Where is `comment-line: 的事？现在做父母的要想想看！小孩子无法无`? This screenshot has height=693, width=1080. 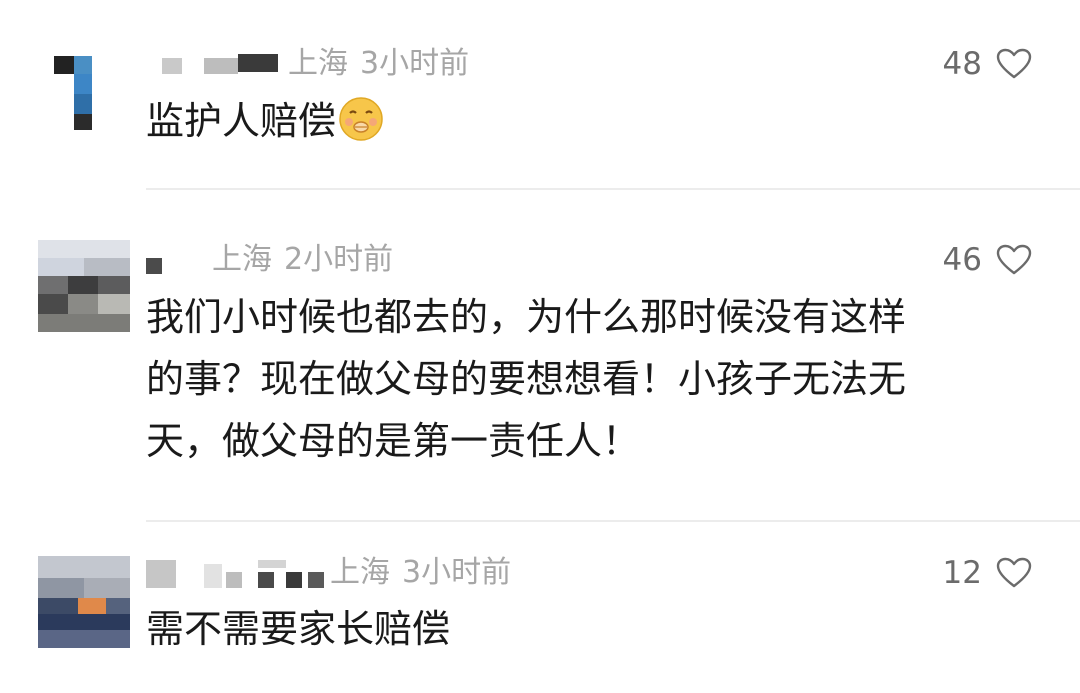
comment-line: 的事？现在做父母的要想想看！小孩子无法无 is located at coordinates (526, 379).